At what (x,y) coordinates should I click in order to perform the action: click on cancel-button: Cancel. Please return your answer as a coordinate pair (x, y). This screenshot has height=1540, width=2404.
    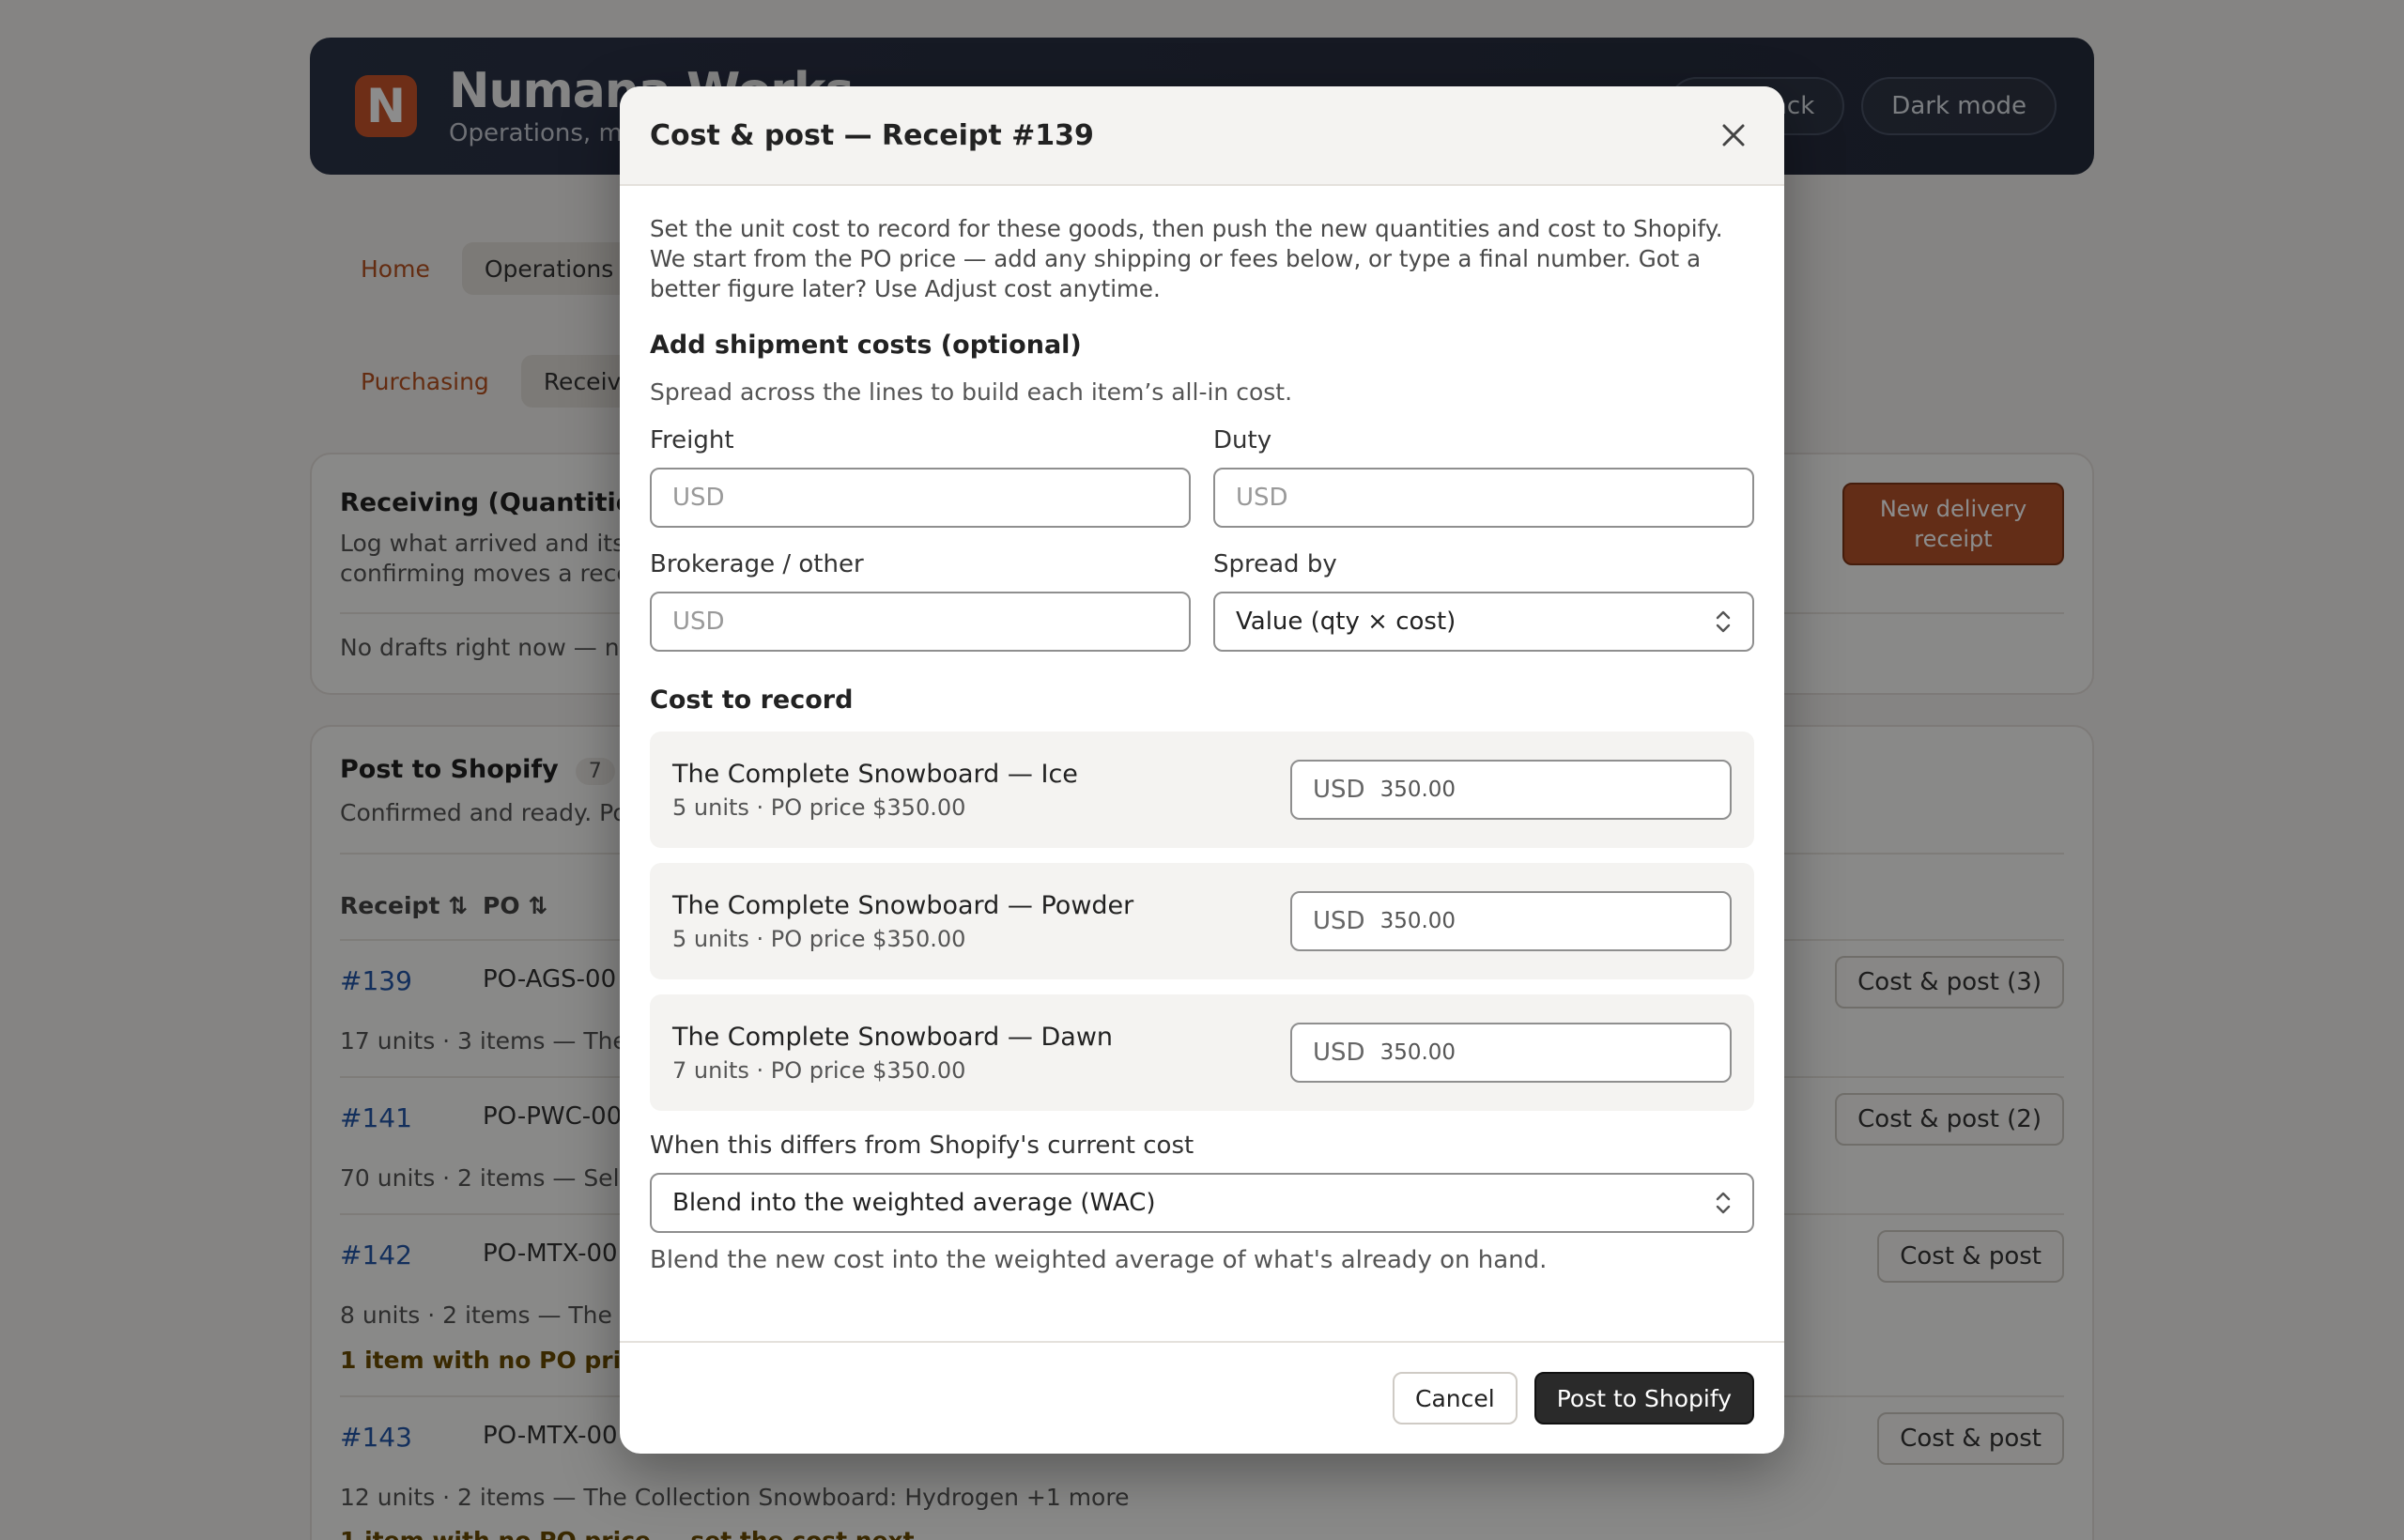
    Looking at the image, I should click on (1455, 1398).